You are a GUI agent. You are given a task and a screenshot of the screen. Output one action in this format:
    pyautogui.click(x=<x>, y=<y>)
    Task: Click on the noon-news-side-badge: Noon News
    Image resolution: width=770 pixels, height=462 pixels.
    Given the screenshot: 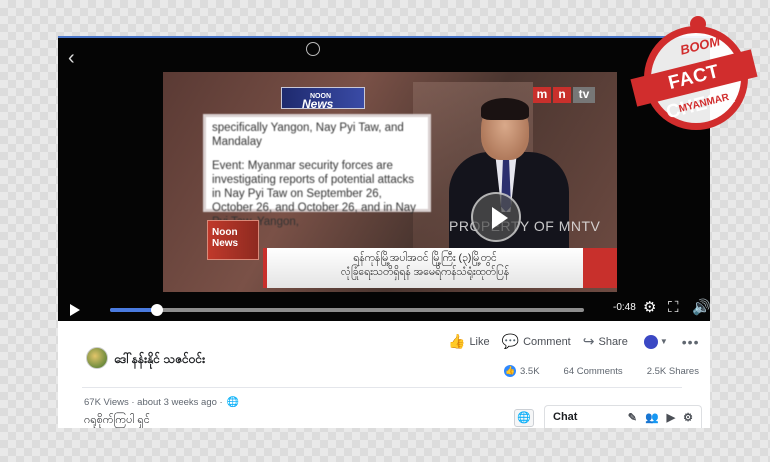 What is the action you would take?
    pyautogui.click(x=233, y=240)
    